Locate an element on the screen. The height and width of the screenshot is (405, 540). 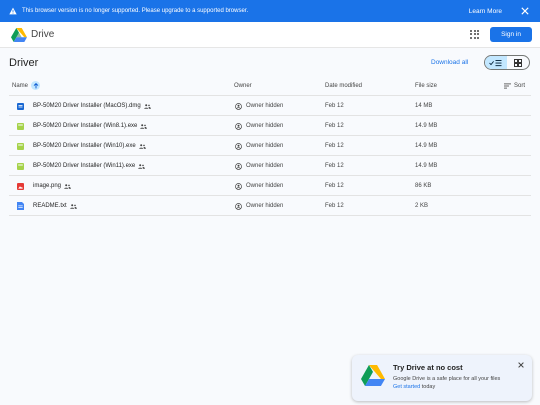
warning-icon is located at coordinates (13, 11).